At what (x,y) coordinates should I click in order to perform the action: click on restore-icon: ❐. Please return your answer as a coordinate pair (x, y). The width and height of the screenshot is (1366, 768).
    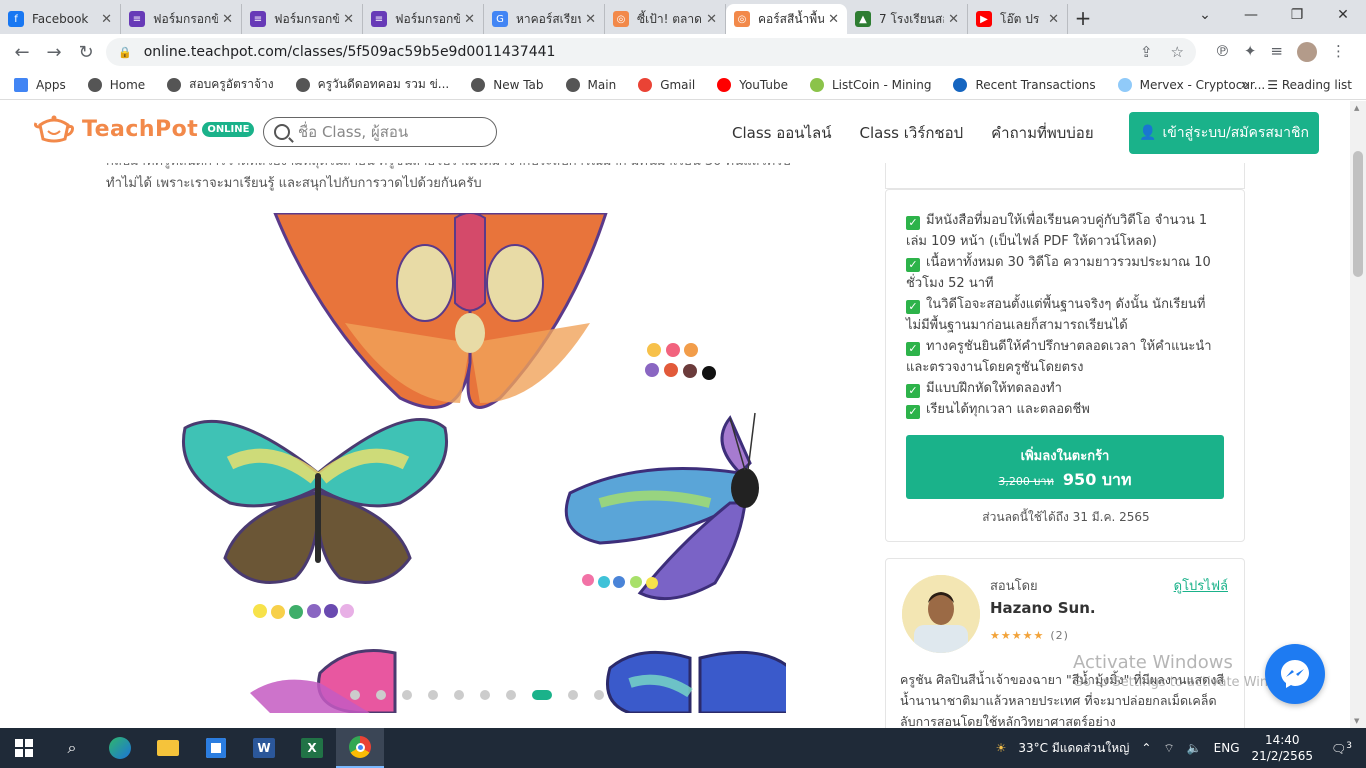
    Looking at the image, I should click on (1297, 15).